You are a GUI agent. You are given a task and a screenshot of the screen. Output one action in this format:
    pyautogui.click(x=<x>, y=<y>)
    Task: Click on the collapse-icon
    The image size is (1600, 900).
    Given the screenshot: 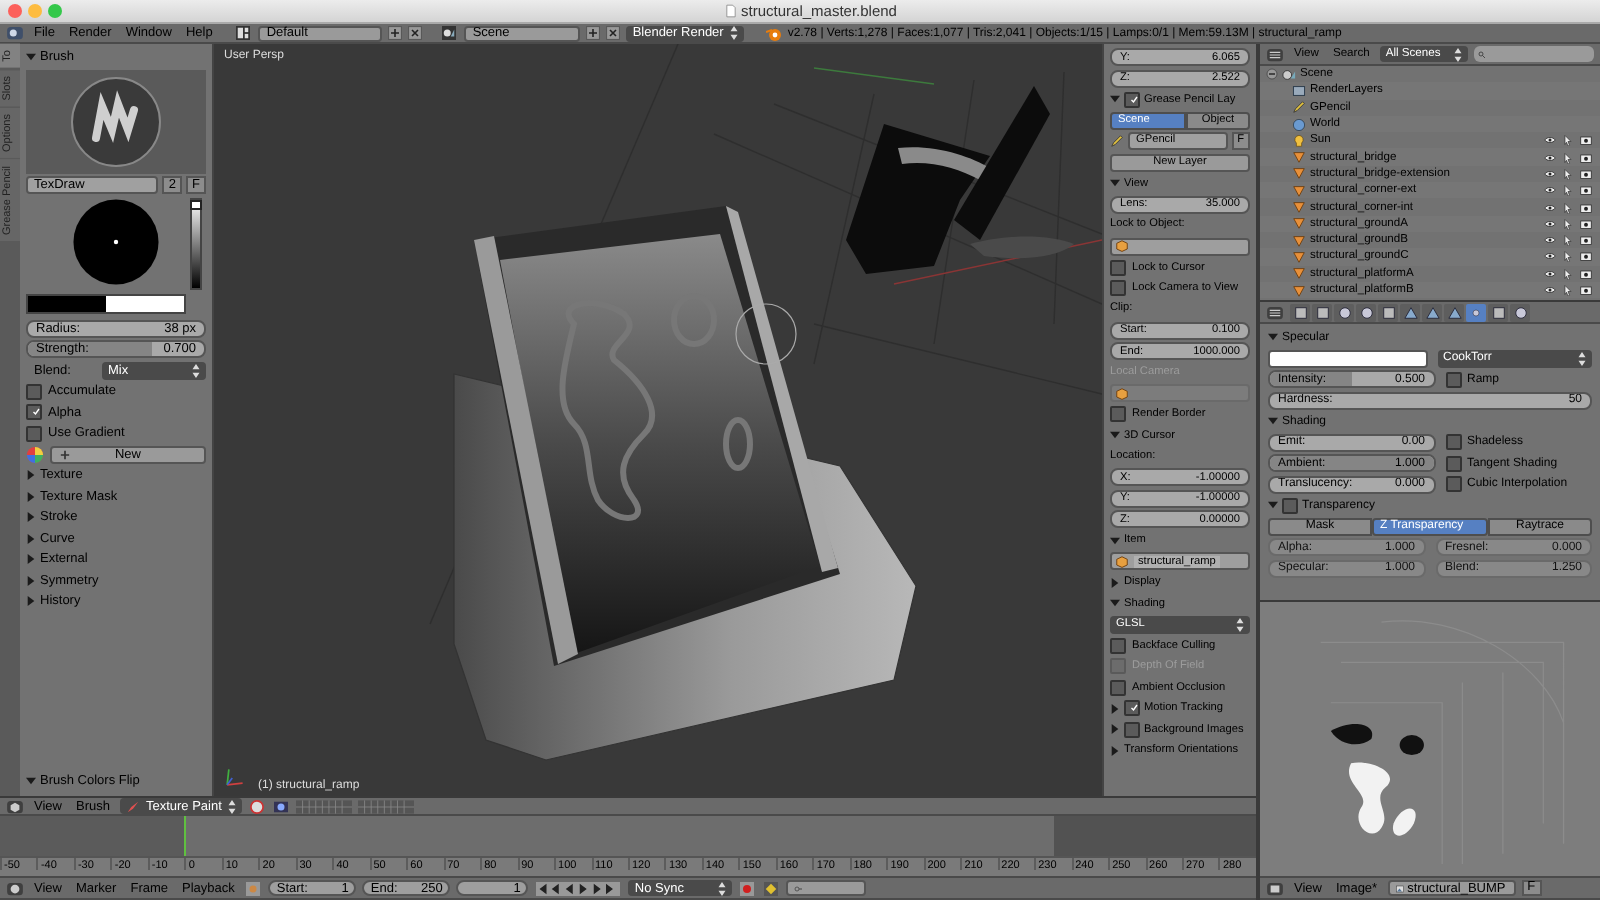 What is the action you would take?
    pyautogui.click(x=1272, y=74)
    